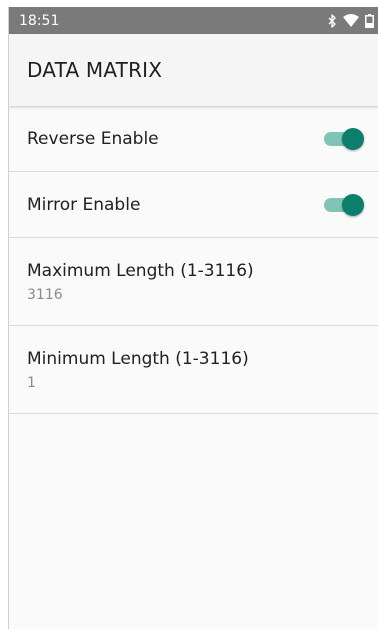  What do you see at coordinates (138, 358) in the screenshot?
I see `minimum-length-label: Minimum Length (1-3116)` at bounding box center [138, 358].